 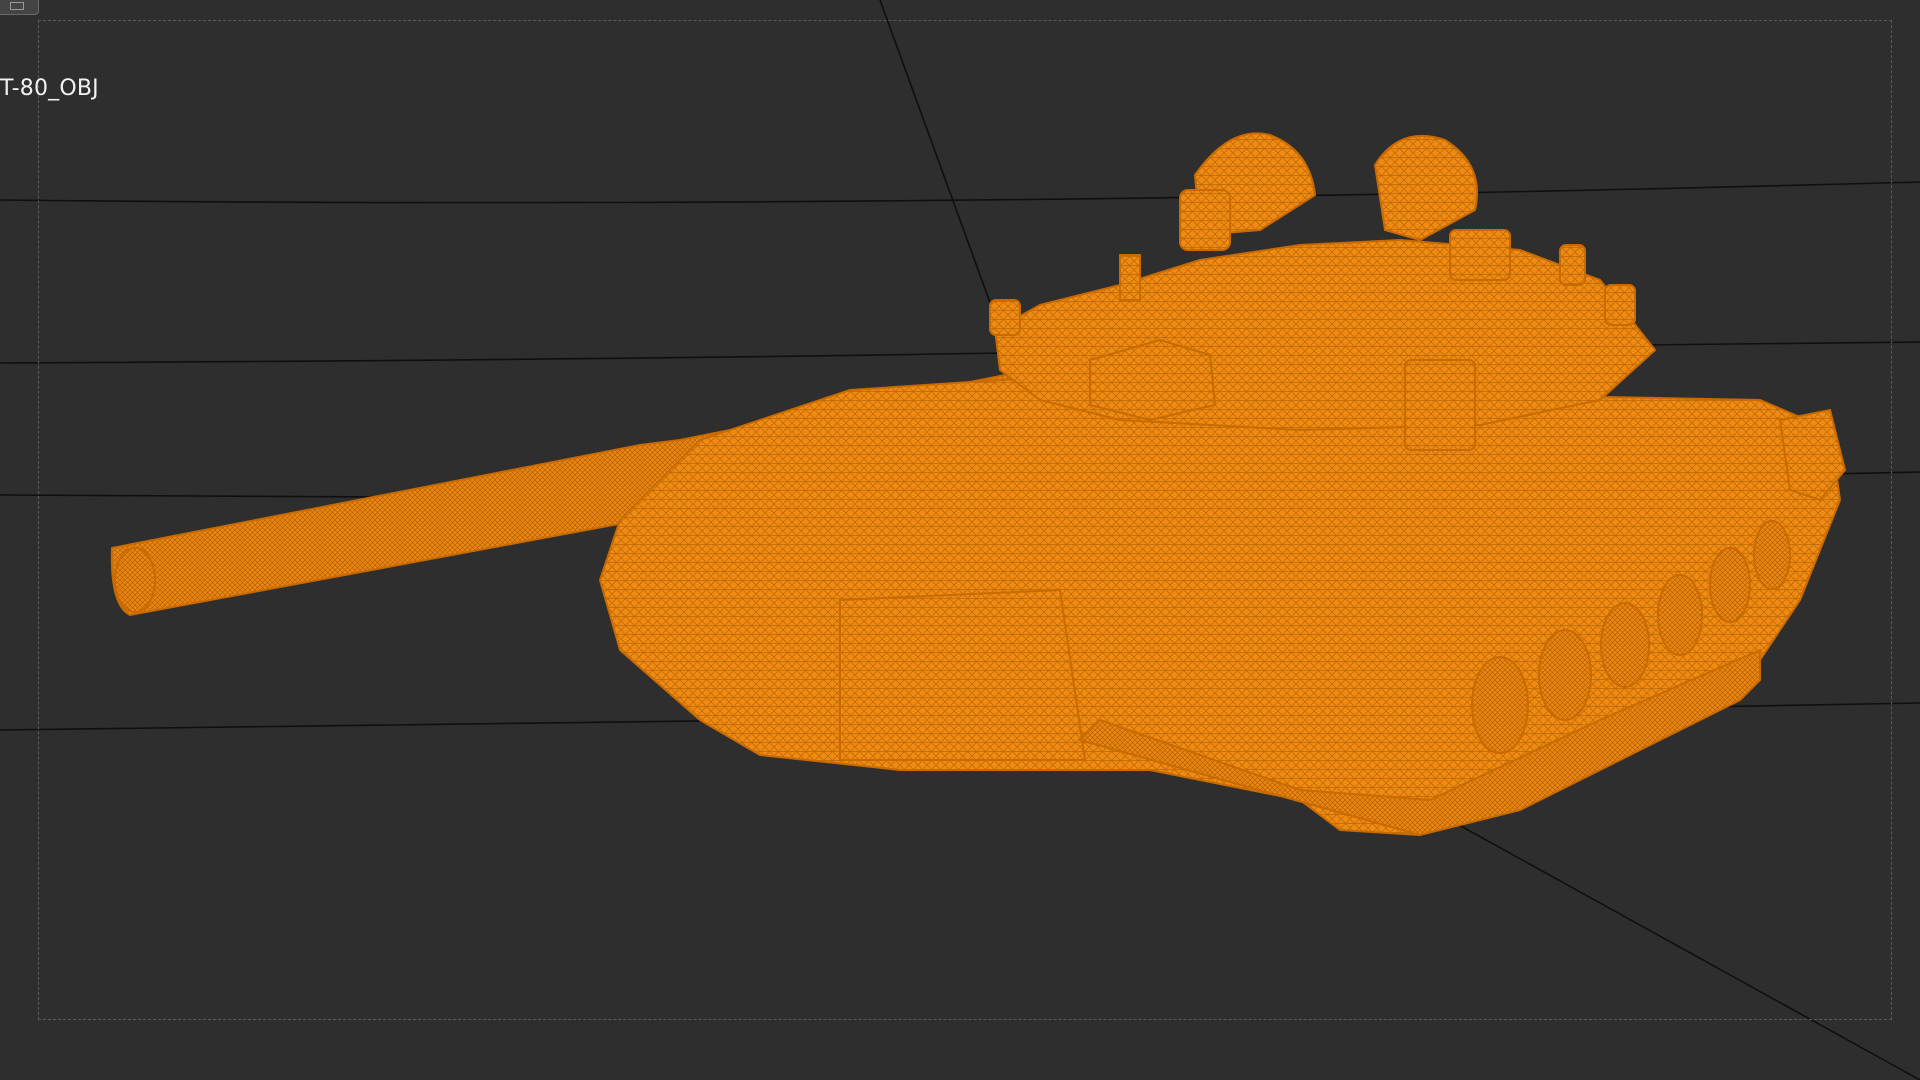 What do you see at coordinates (1440, 405) in the screenshot?
I see `turret-sight` at bounding box center [1440, 405].